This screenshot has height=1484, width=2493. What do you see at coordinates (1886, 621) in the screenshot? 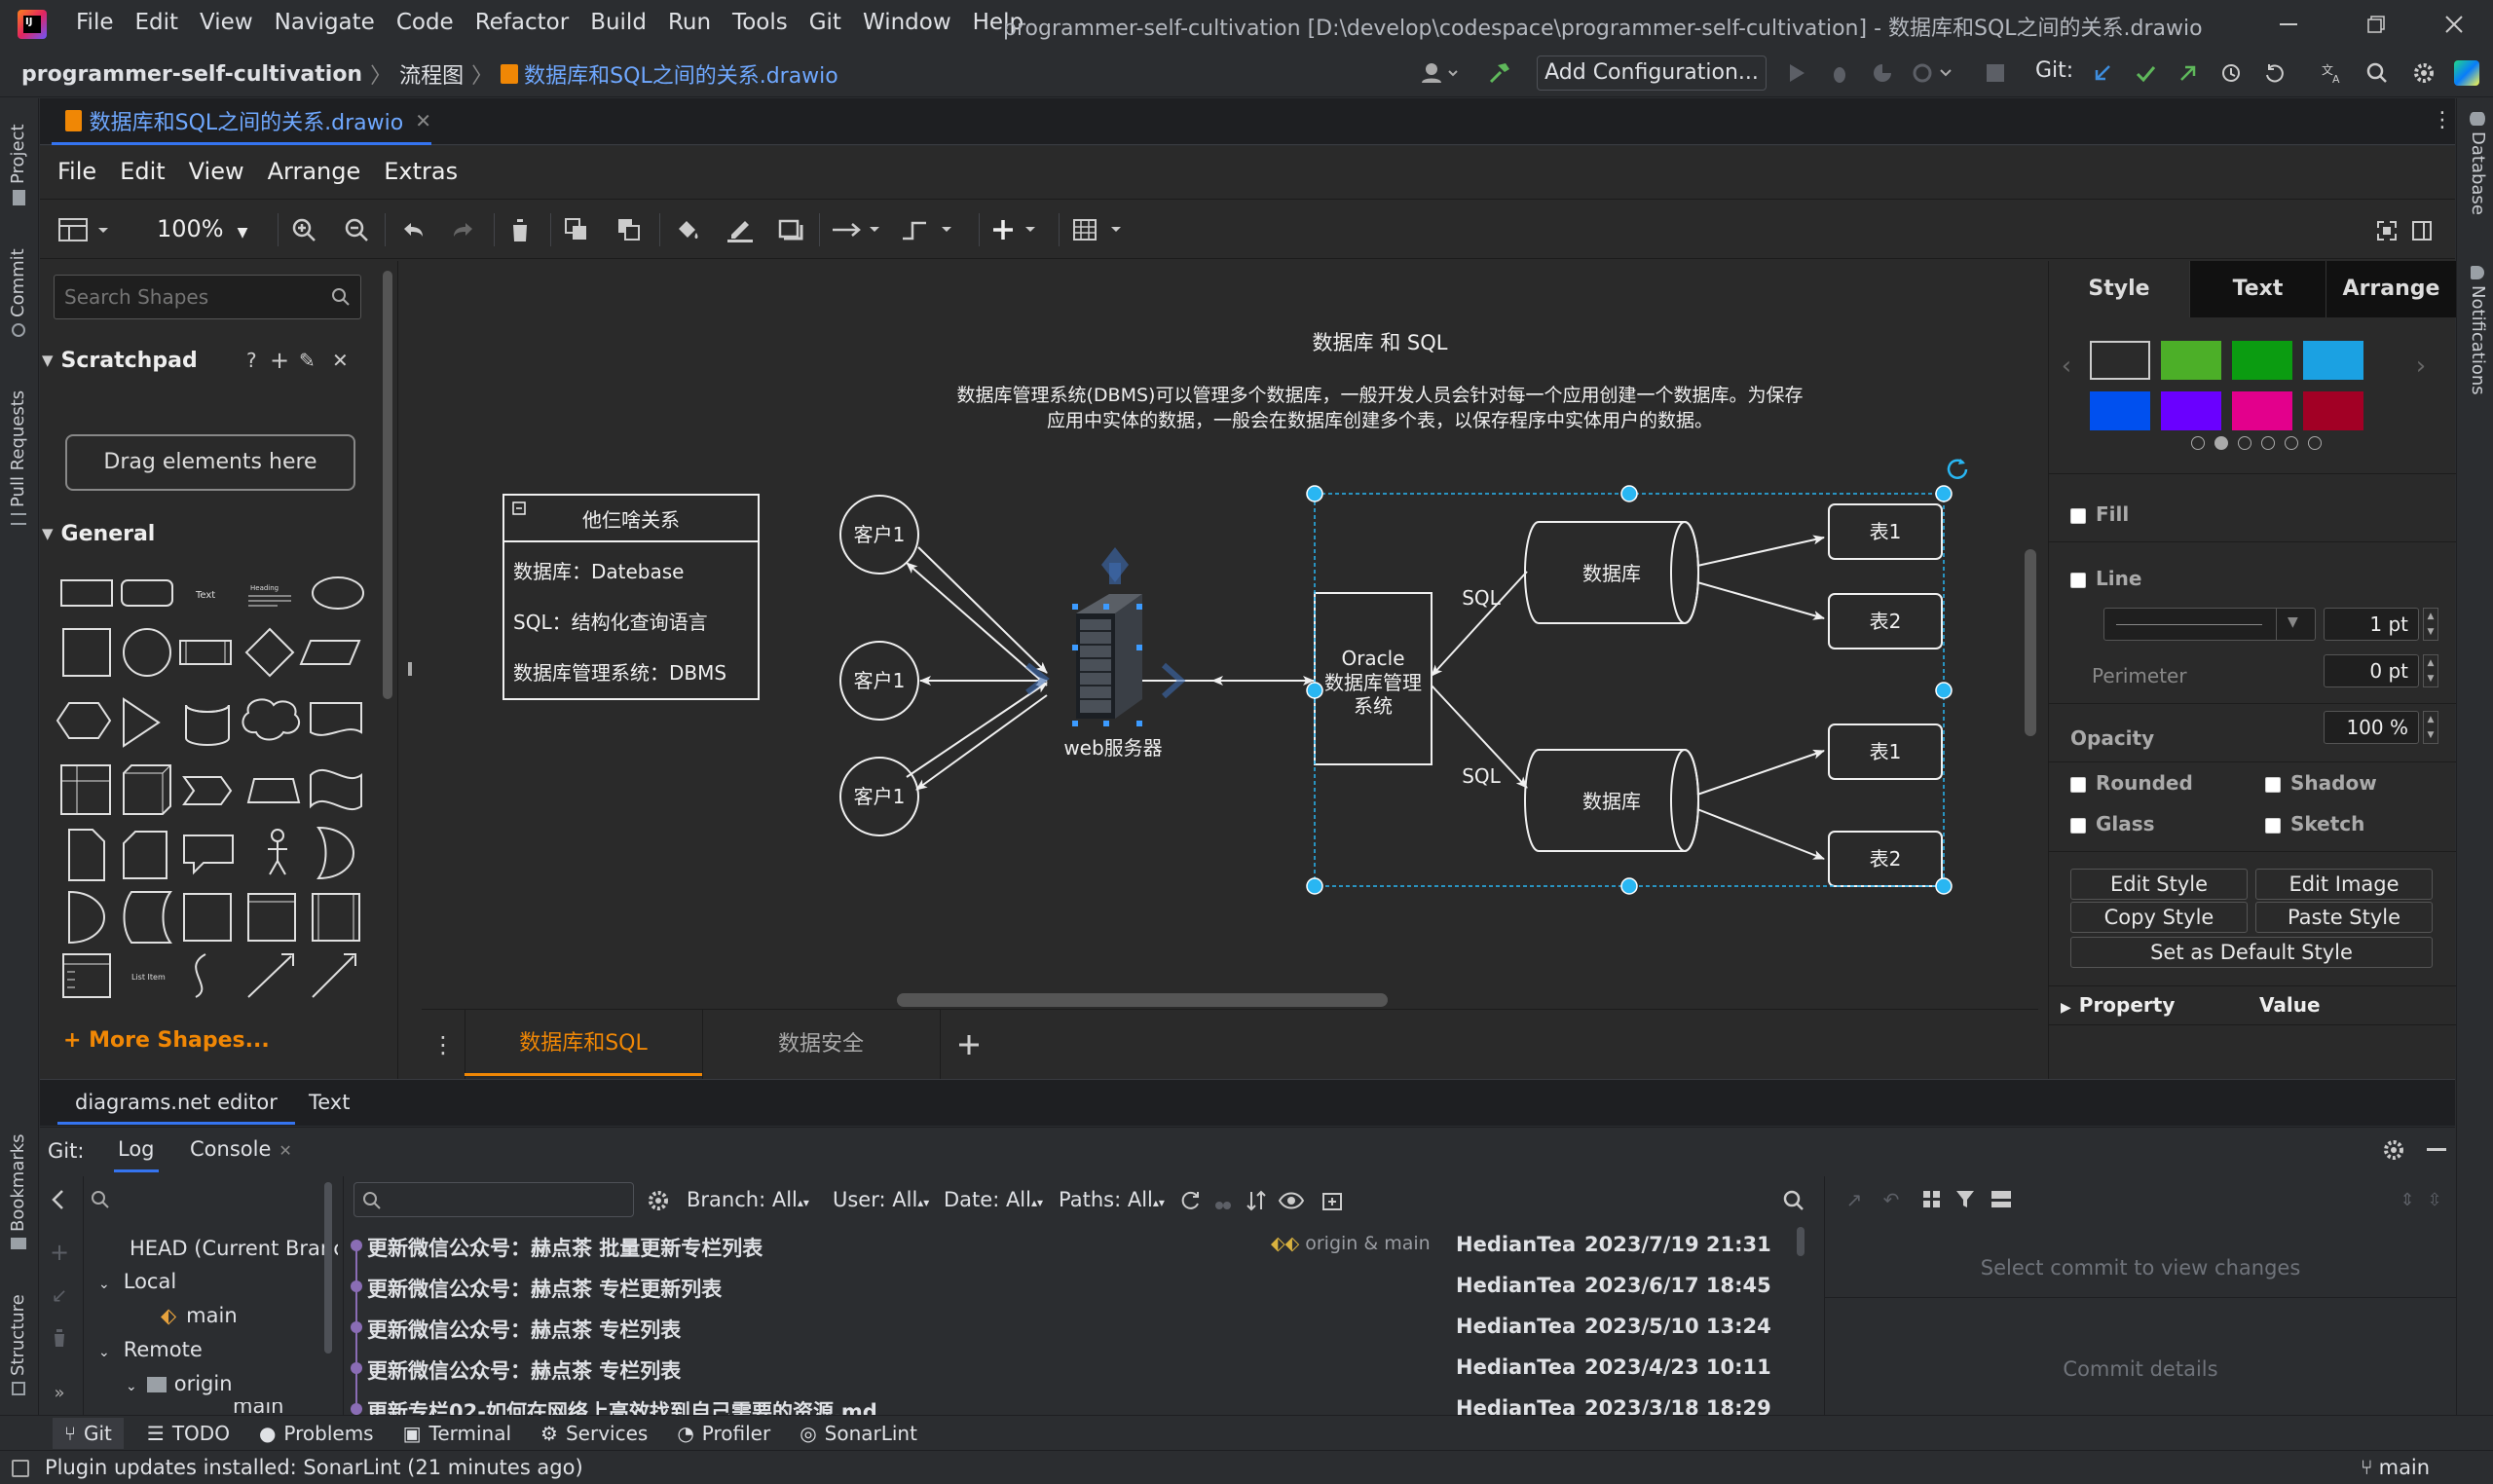
I see `table-node-2a: 表2` at bounding box center [1886, 621].